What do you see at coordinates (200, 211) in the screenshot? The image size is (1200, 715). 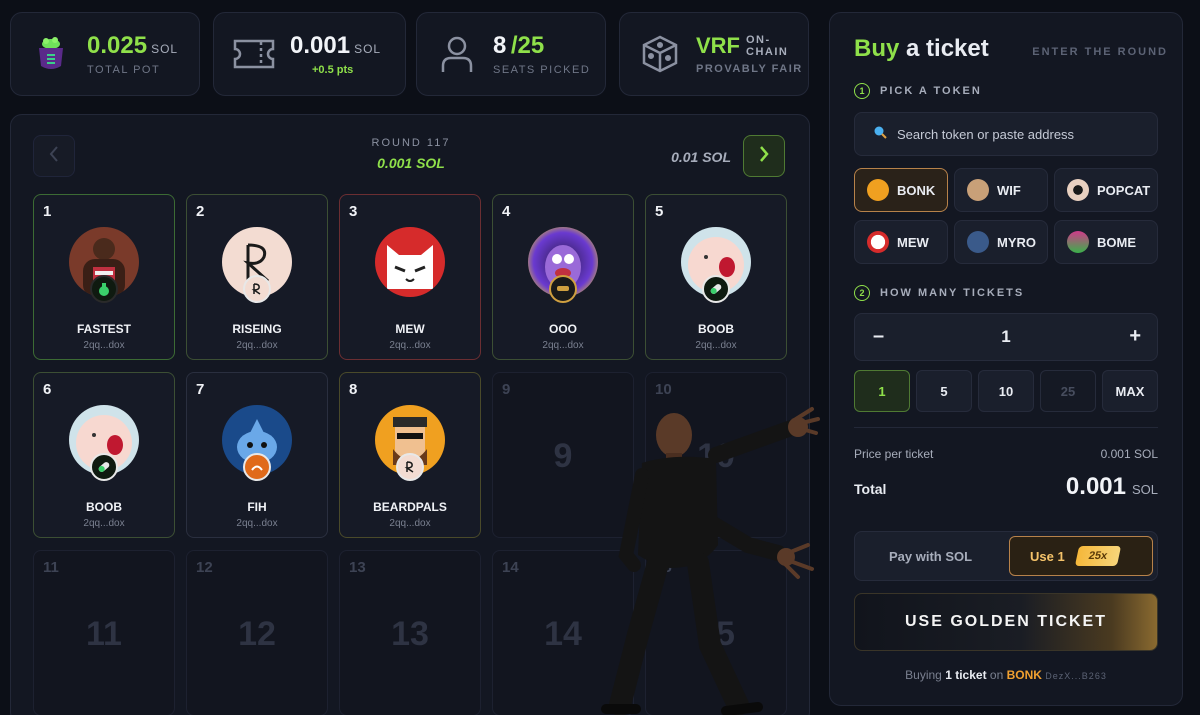 I see `seat-number: 2` at bounding box center [200, 211].